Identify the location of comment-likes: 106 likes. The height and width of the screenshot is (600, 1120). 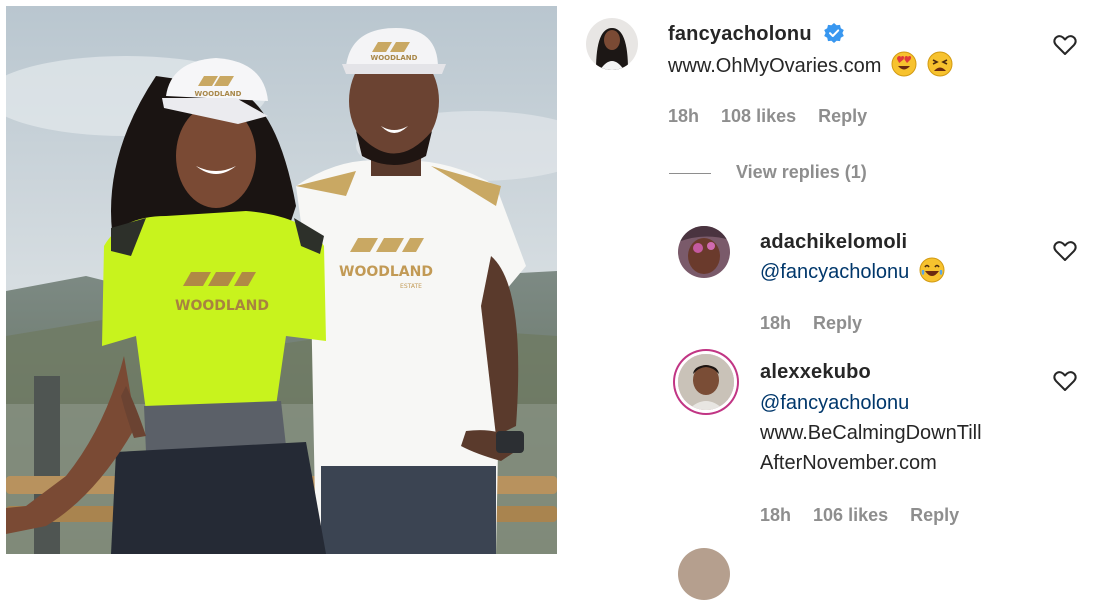
(850, 515).